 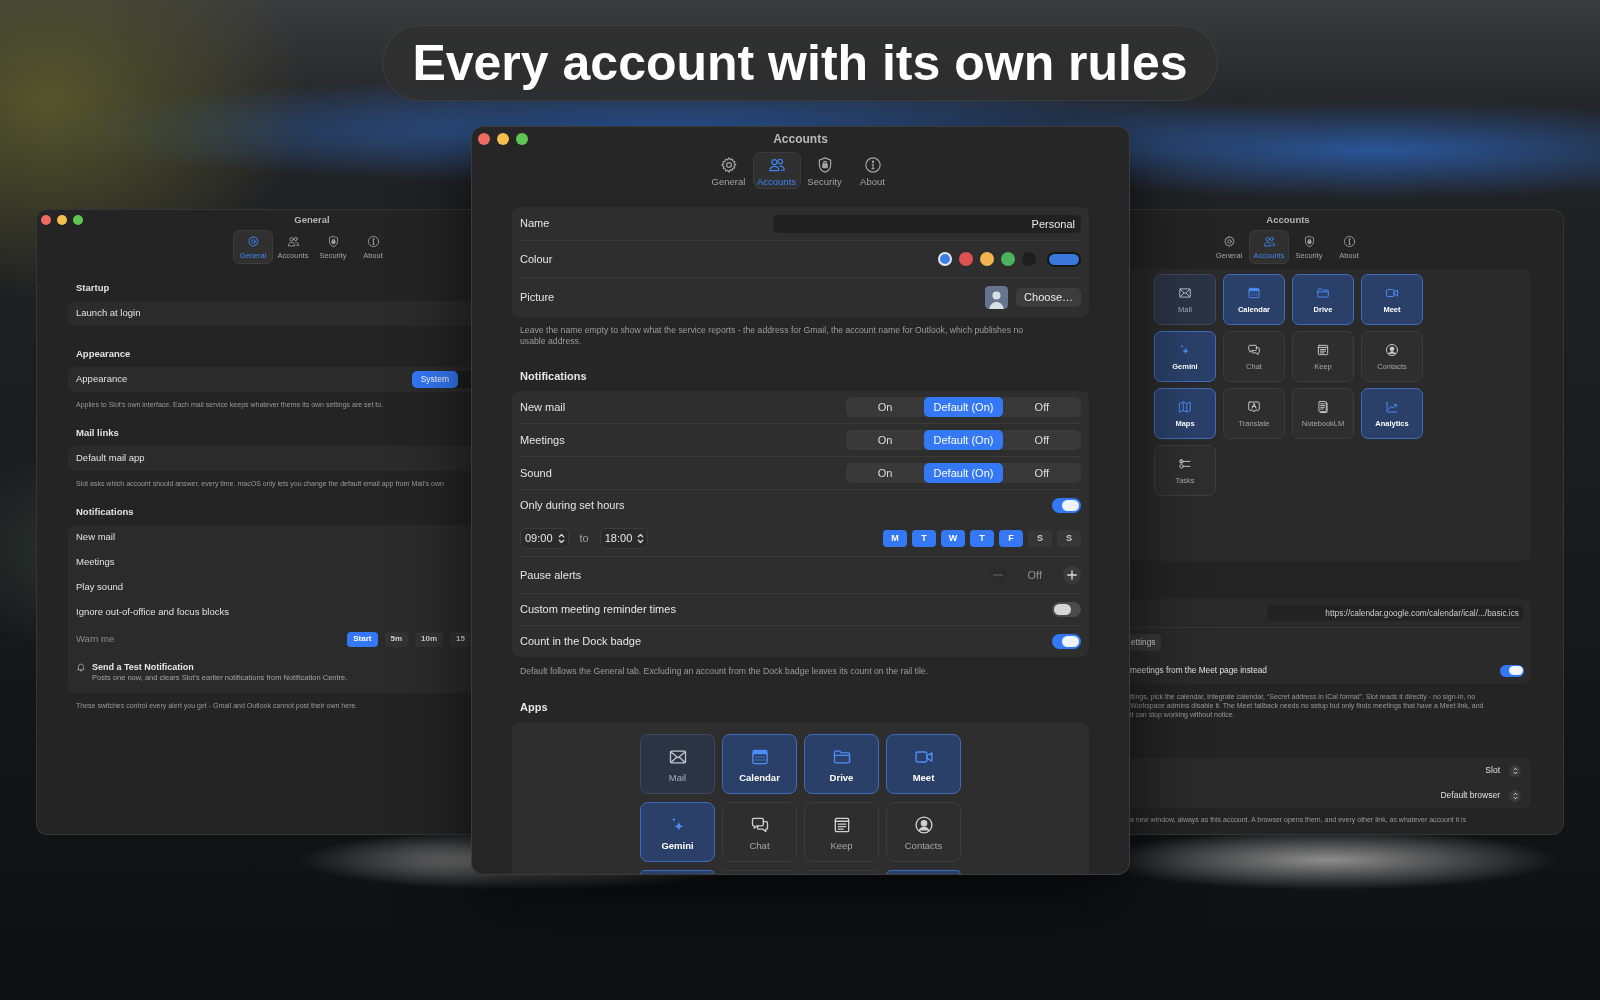 I want to click on settings-tab: Accounts, so click(x=776, y=170).